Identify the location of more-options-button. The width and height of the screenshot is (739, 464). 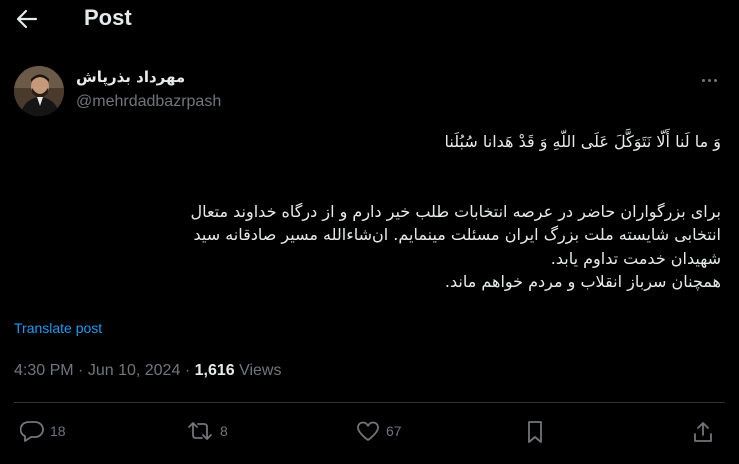
(709, 80).